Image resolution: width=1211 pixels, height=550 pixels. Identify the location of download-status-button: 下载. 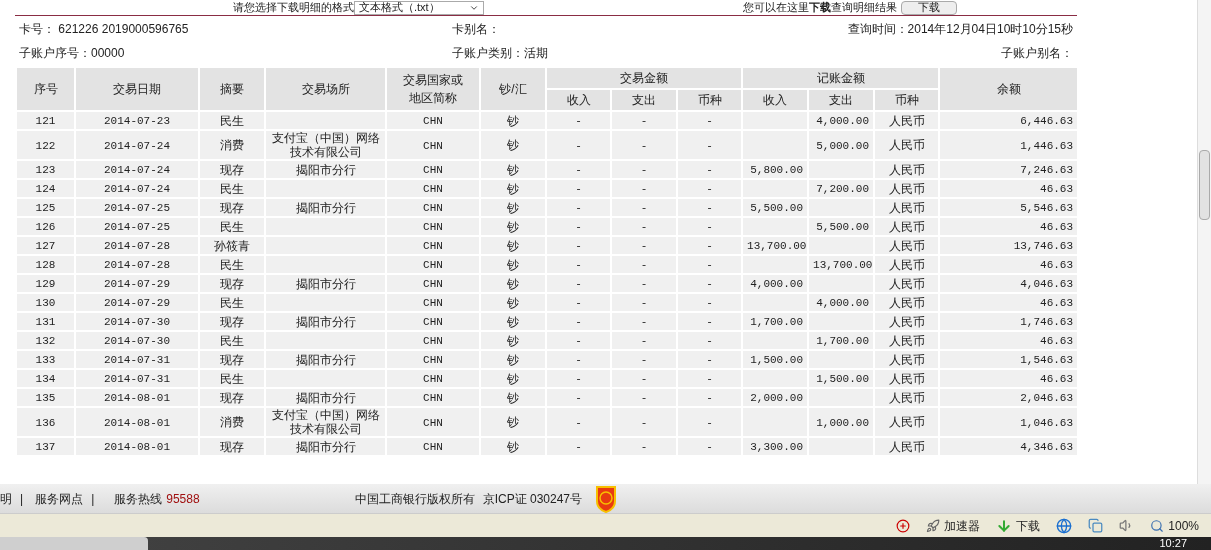
(1018, 525).